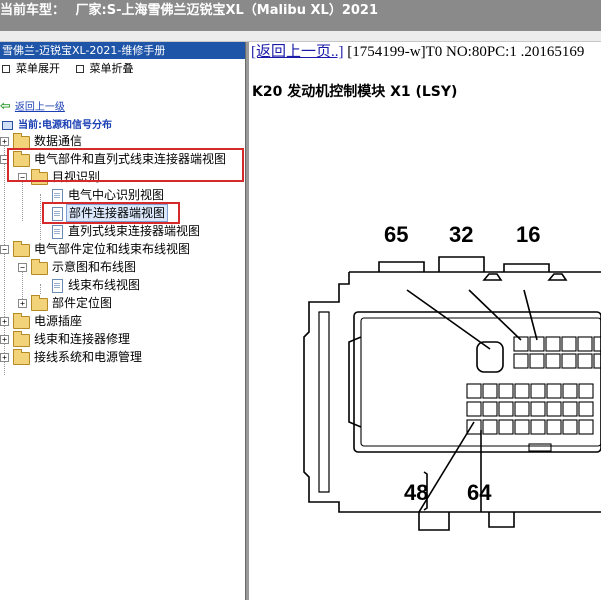  Describe the element at coordinates (528, 234) in the screenshot. I see `pin-label-16: 16` at that location.